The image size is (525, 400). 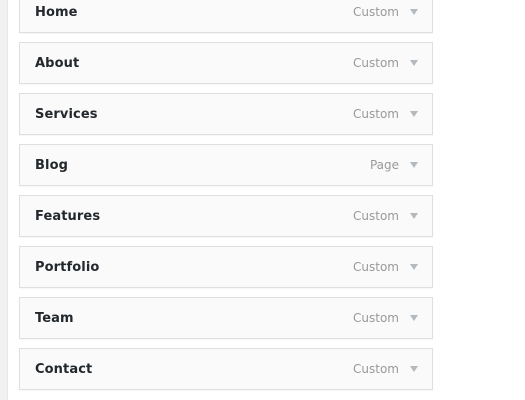 What do you see at coordinates (52, 165) in the screenshot?
I see `menu-item-title: Blog` at bounding box center [52, 165].